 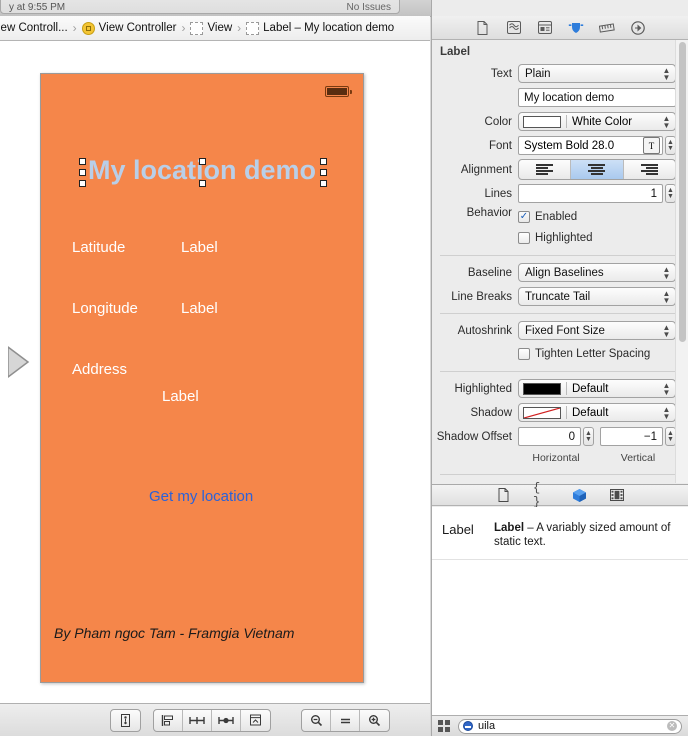 What do you see at coordinates (82, 183) in the screenshot?
I see `selection-handle-bl` at bounding box center [82, 183].